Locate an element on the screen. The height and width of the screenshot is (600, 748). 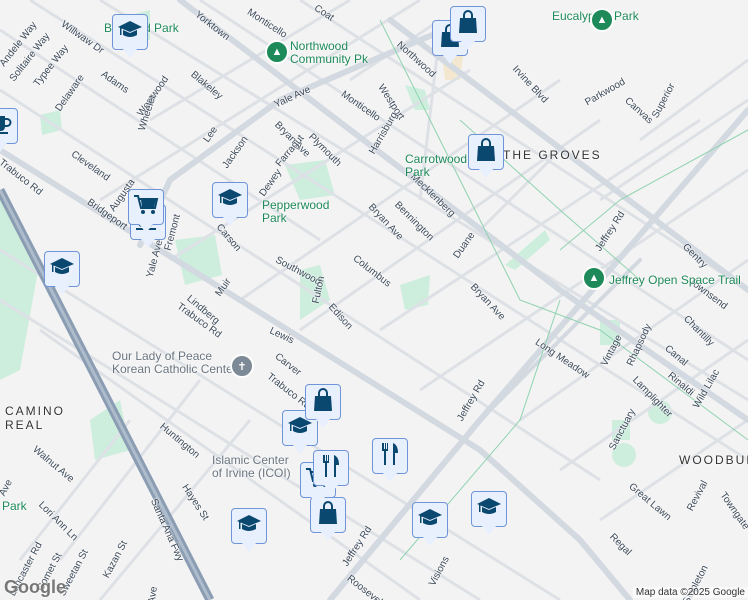
place-label: Islamic Center of Irvine (ICOI) is located at coordinates (251, 466).